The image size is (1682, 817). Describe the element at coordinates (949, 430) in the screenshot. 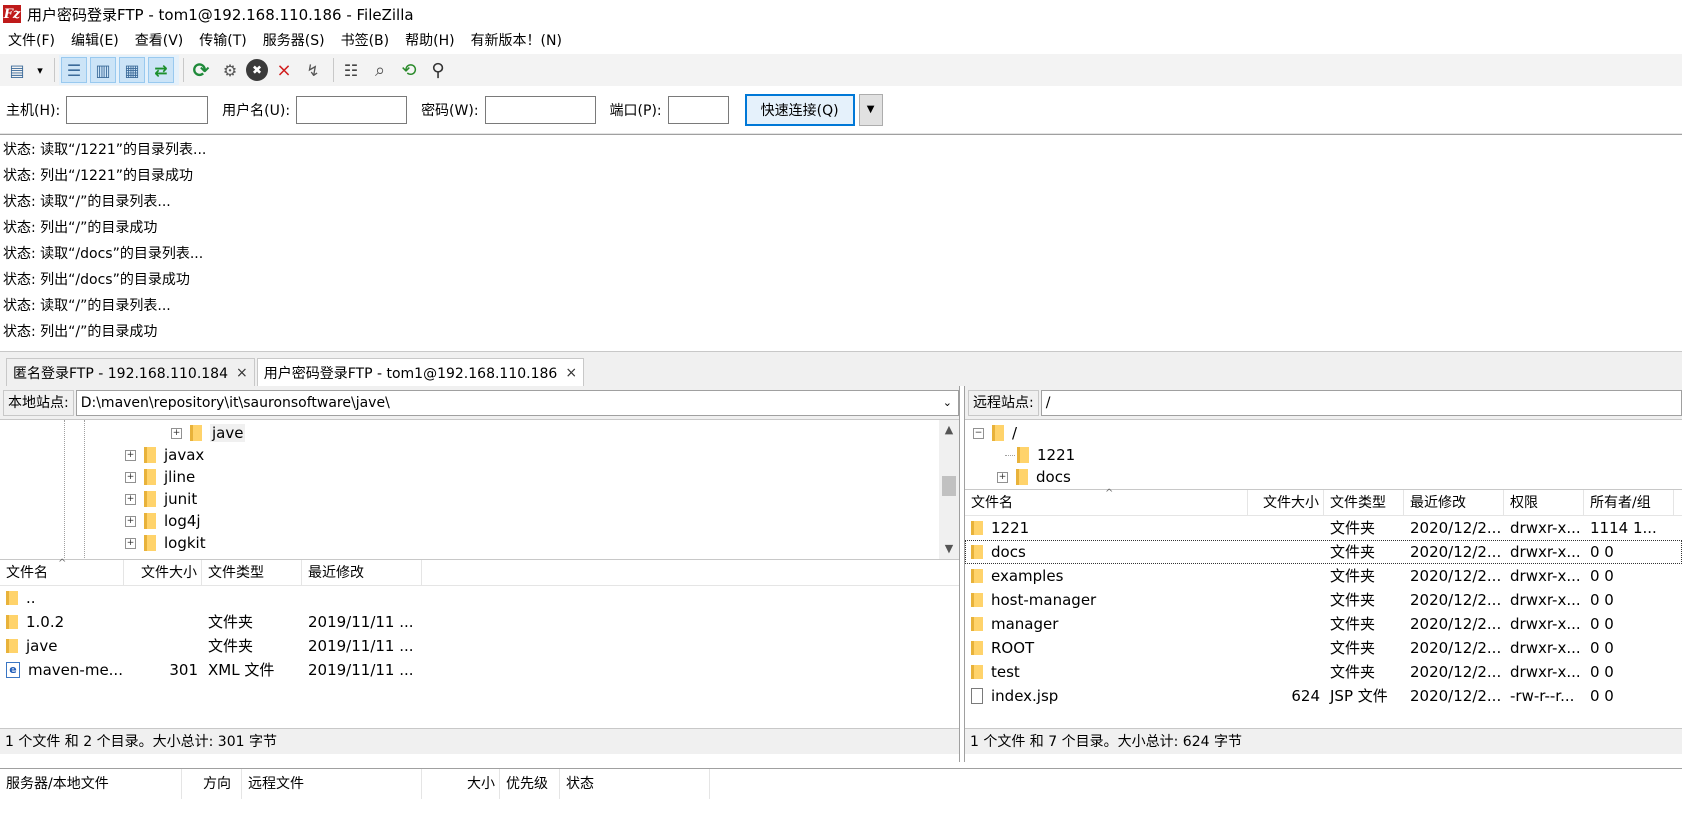

I see `scroll-up-icon: ▲` at that location.